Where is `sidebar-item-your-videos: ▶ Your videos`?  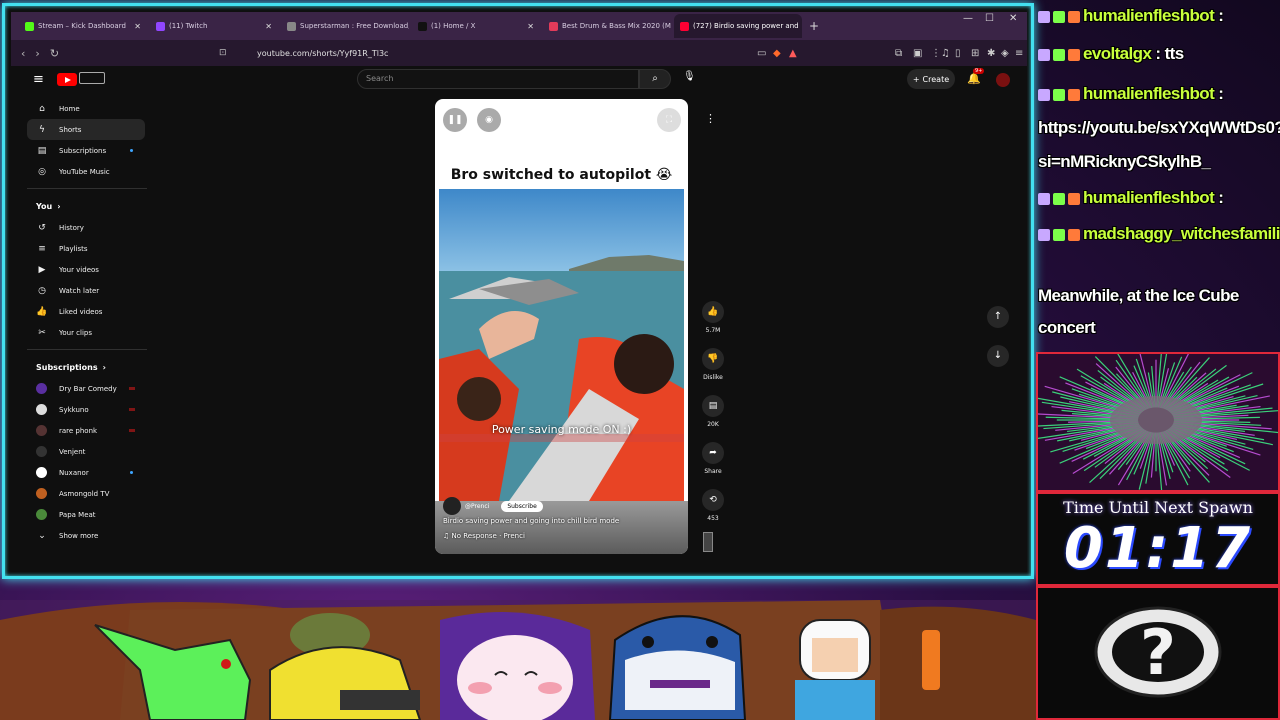
sidebar-item-your-videos: ▶ Your videos is located at coordinates (86, 269).